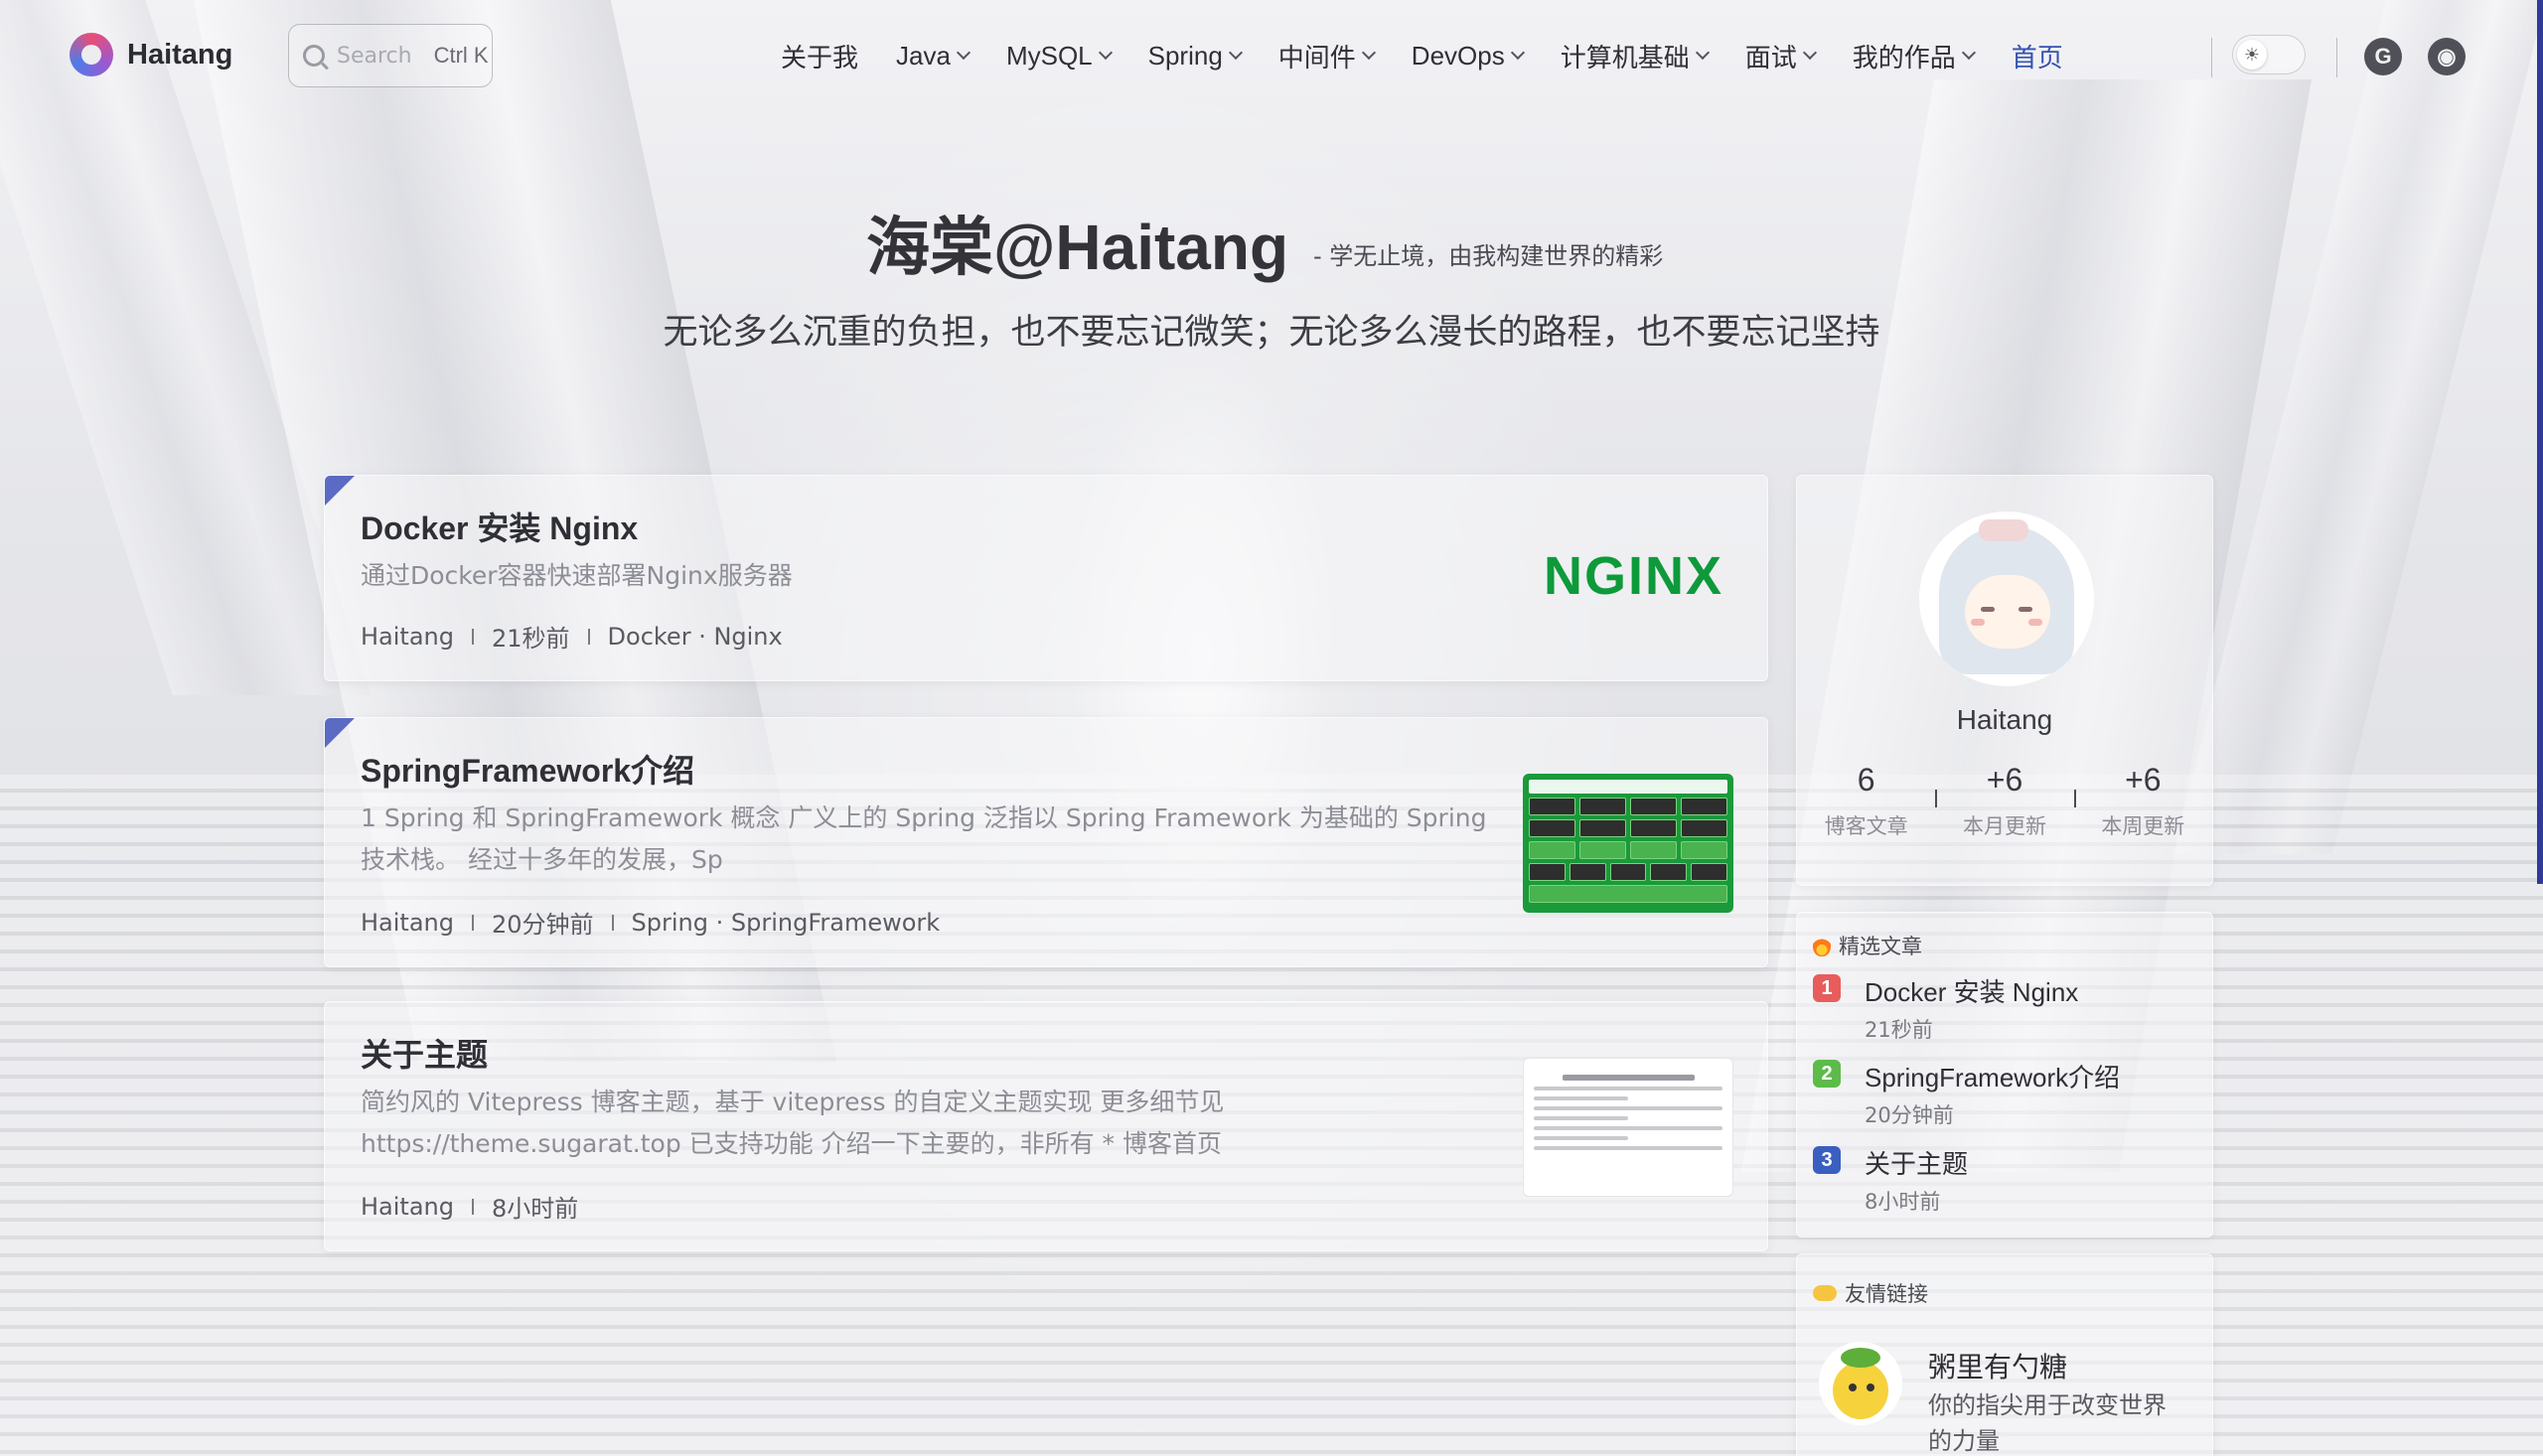  I want to click on github-icon: ◉, so click(2447, 57).